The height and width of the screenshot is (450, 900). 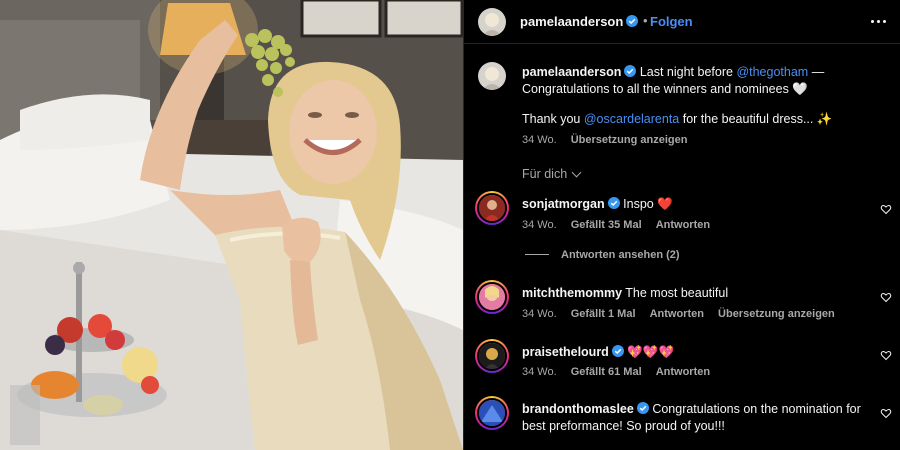 What do you see at coordinates (565, 352) in the screenshot?
I see `comment-username: praisethelourd` at bounding box center [565, 352].